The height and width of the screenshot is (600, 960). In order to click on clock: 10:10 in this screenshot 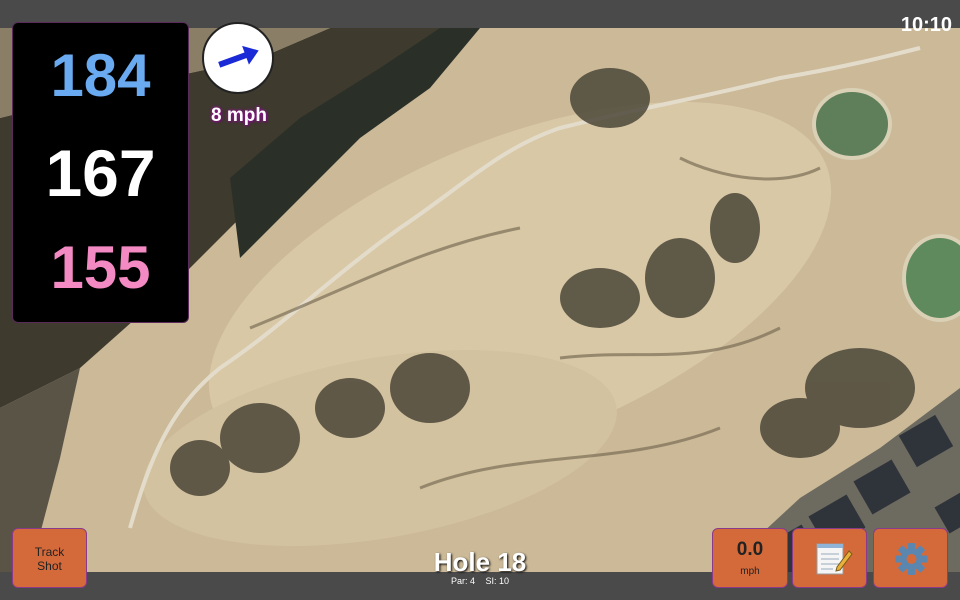, I will do `click(926, 25)`.